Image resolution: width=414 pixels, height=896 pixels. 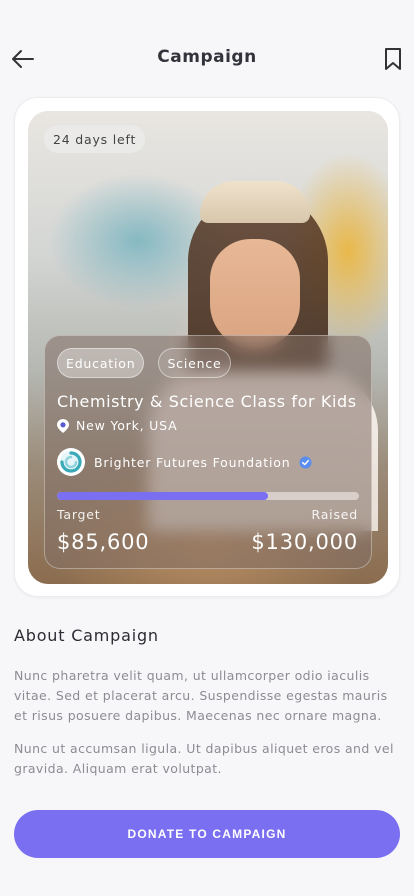 I want to click on organization-name: Brighter Futures Foundation, so click(x=192, y=462).